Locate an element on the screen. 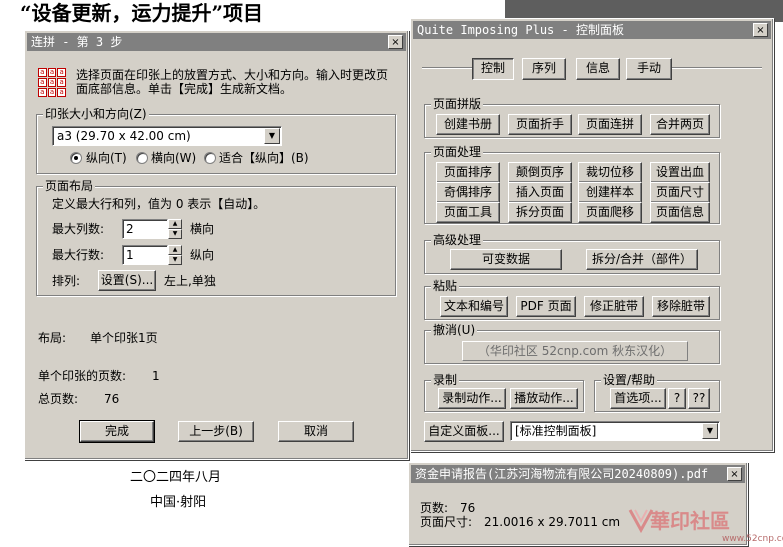  max-rows-input: 1 is located at coordinates (145, 255).